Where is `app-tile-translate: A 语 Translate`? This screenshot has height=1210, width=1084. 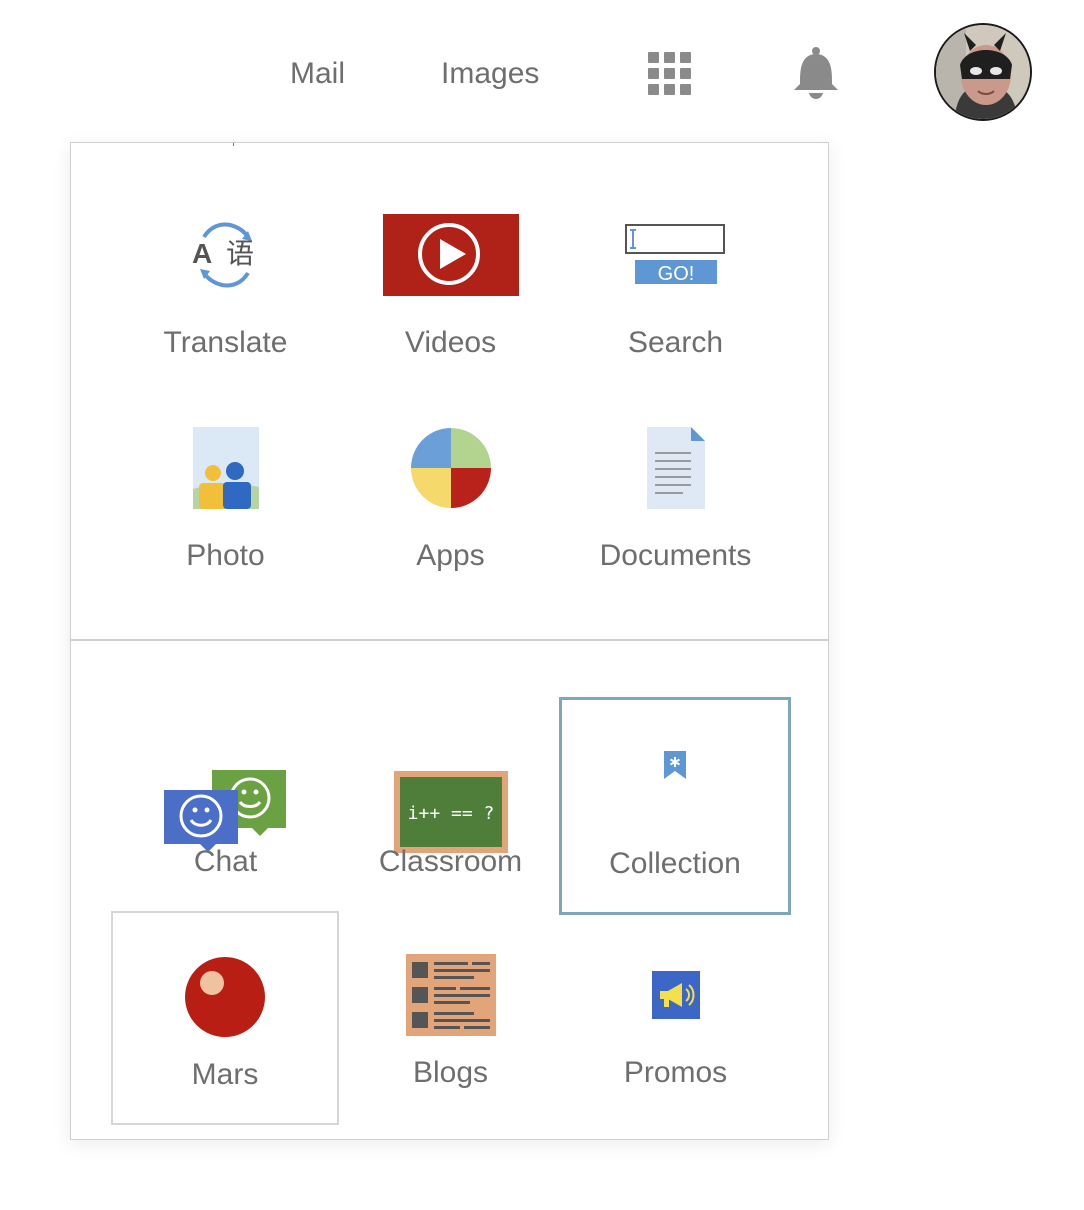 app-tile-translate: A 语 Translate is located at coordinates (225, 265).